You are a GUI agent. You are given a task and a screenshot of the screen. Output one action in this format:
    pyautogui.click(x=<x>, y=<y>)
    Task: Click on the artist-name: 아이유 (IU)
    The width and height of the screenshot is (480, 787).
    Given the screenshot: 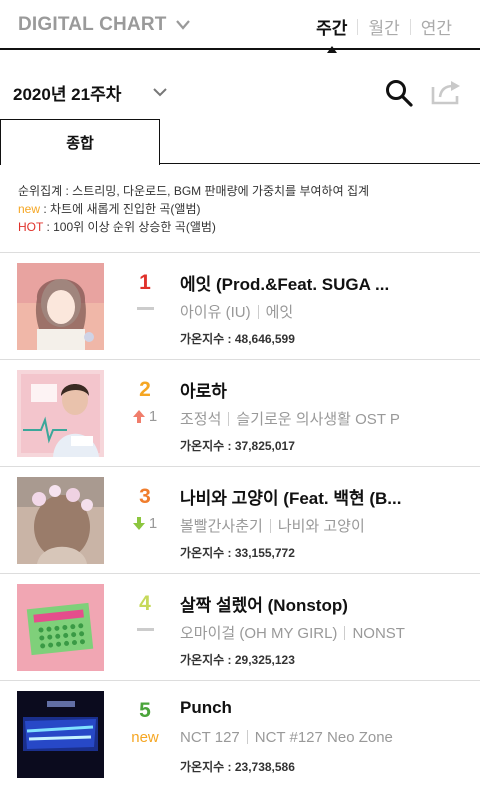 What is the action you would take?
    pyautogui.click(x=215, y=312)
    